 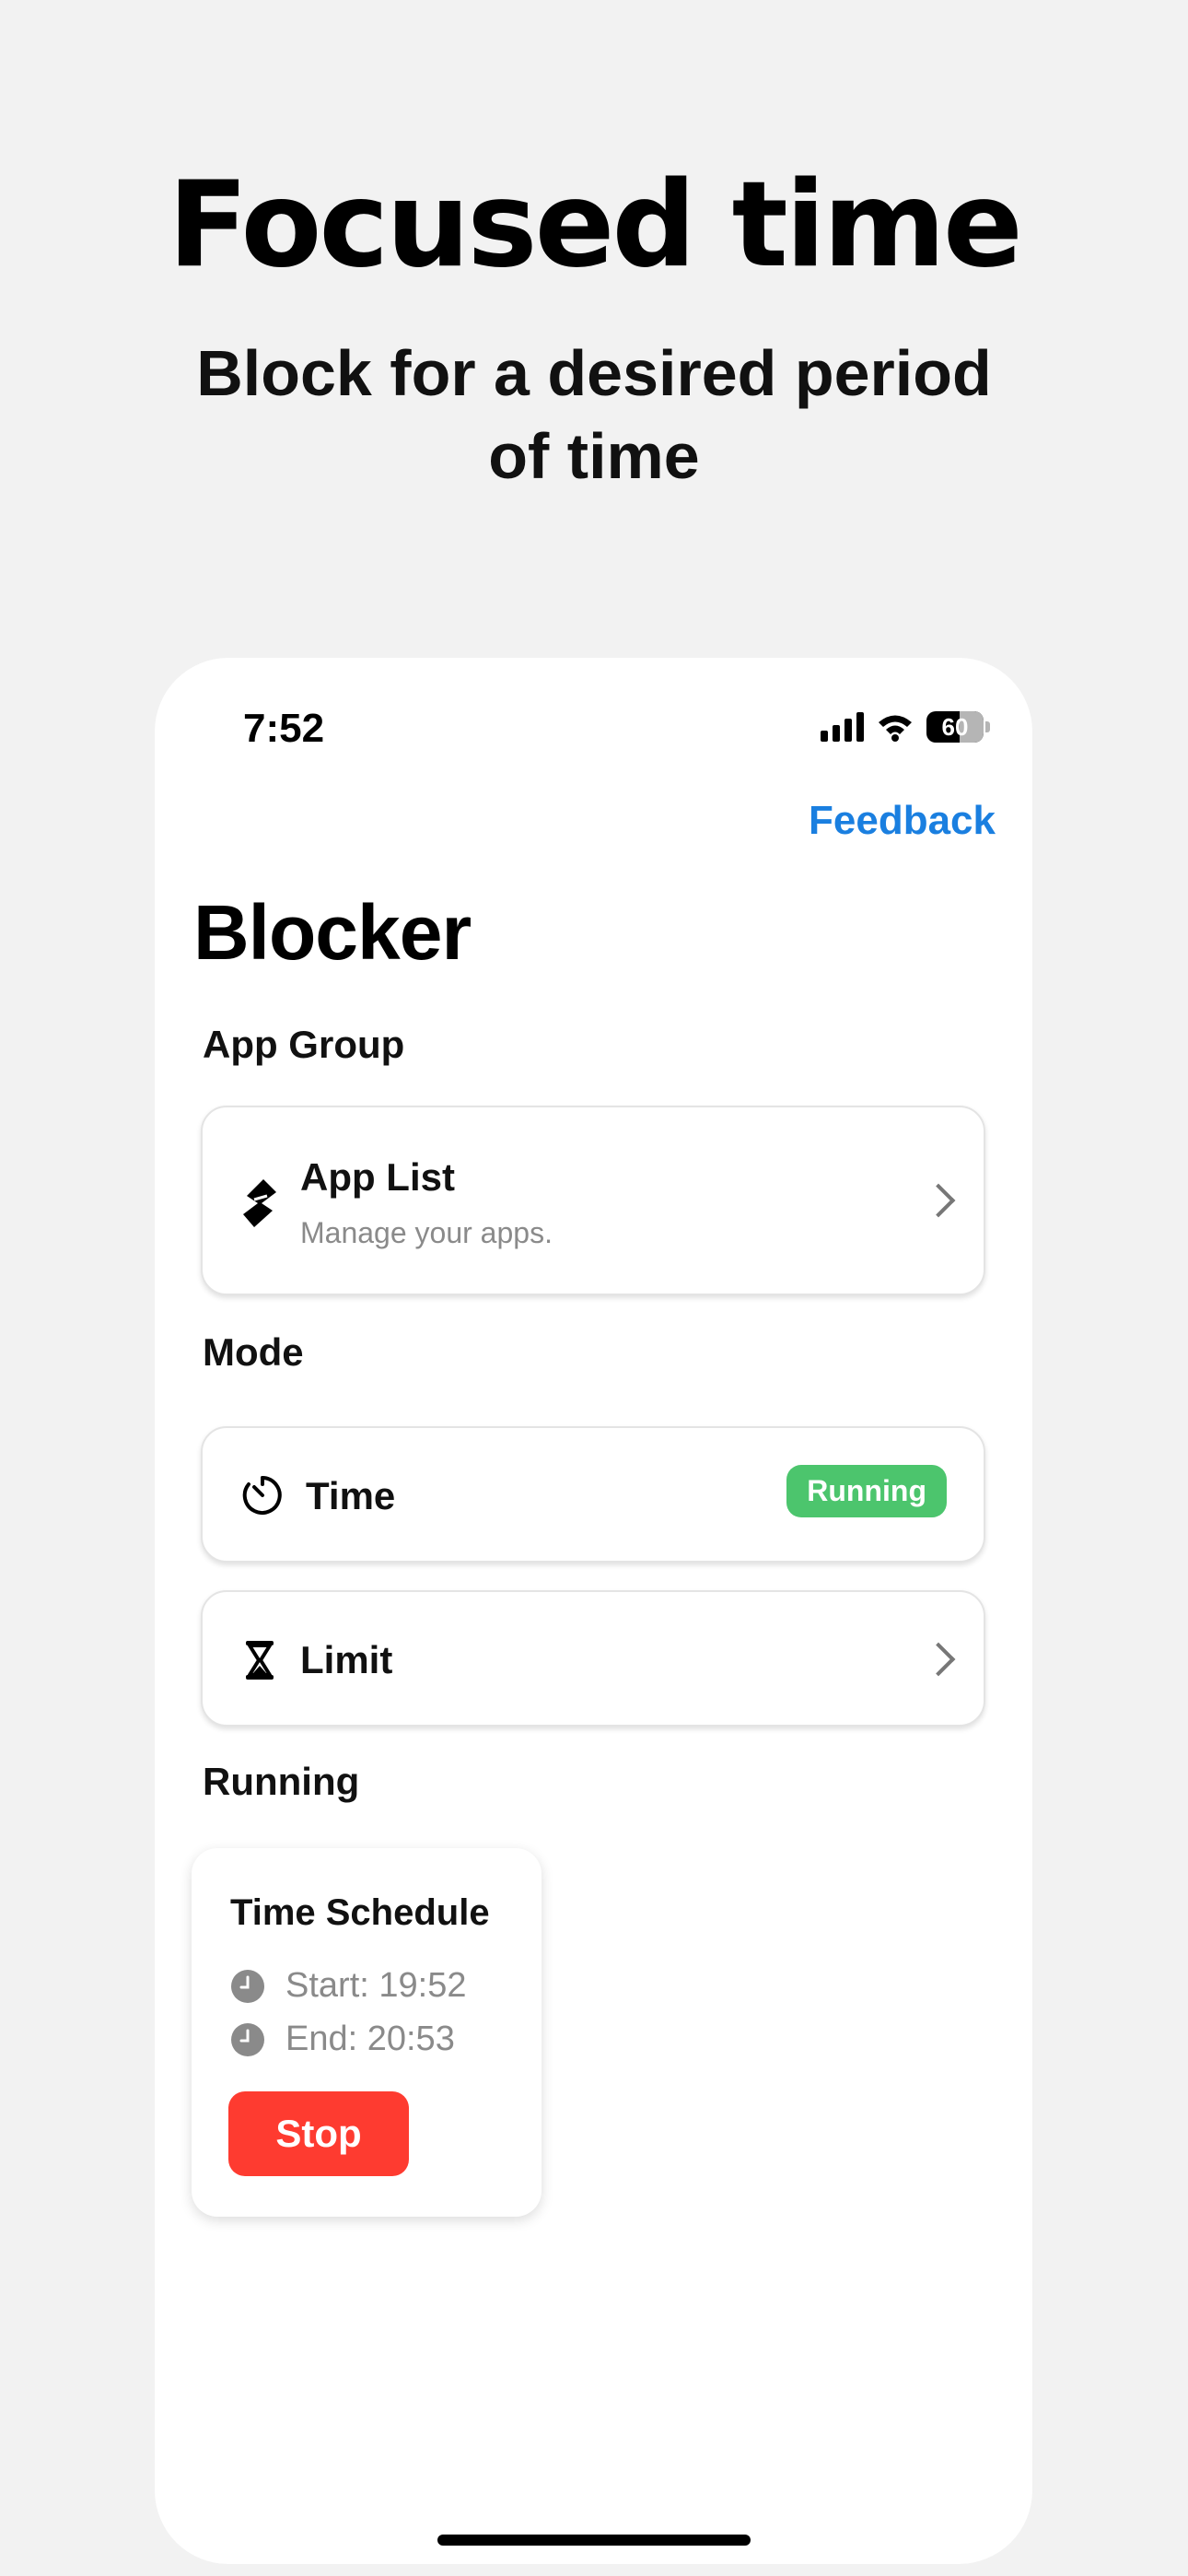 I want to click on mode-time-card: Time Running, so click(x=593, y=1494).